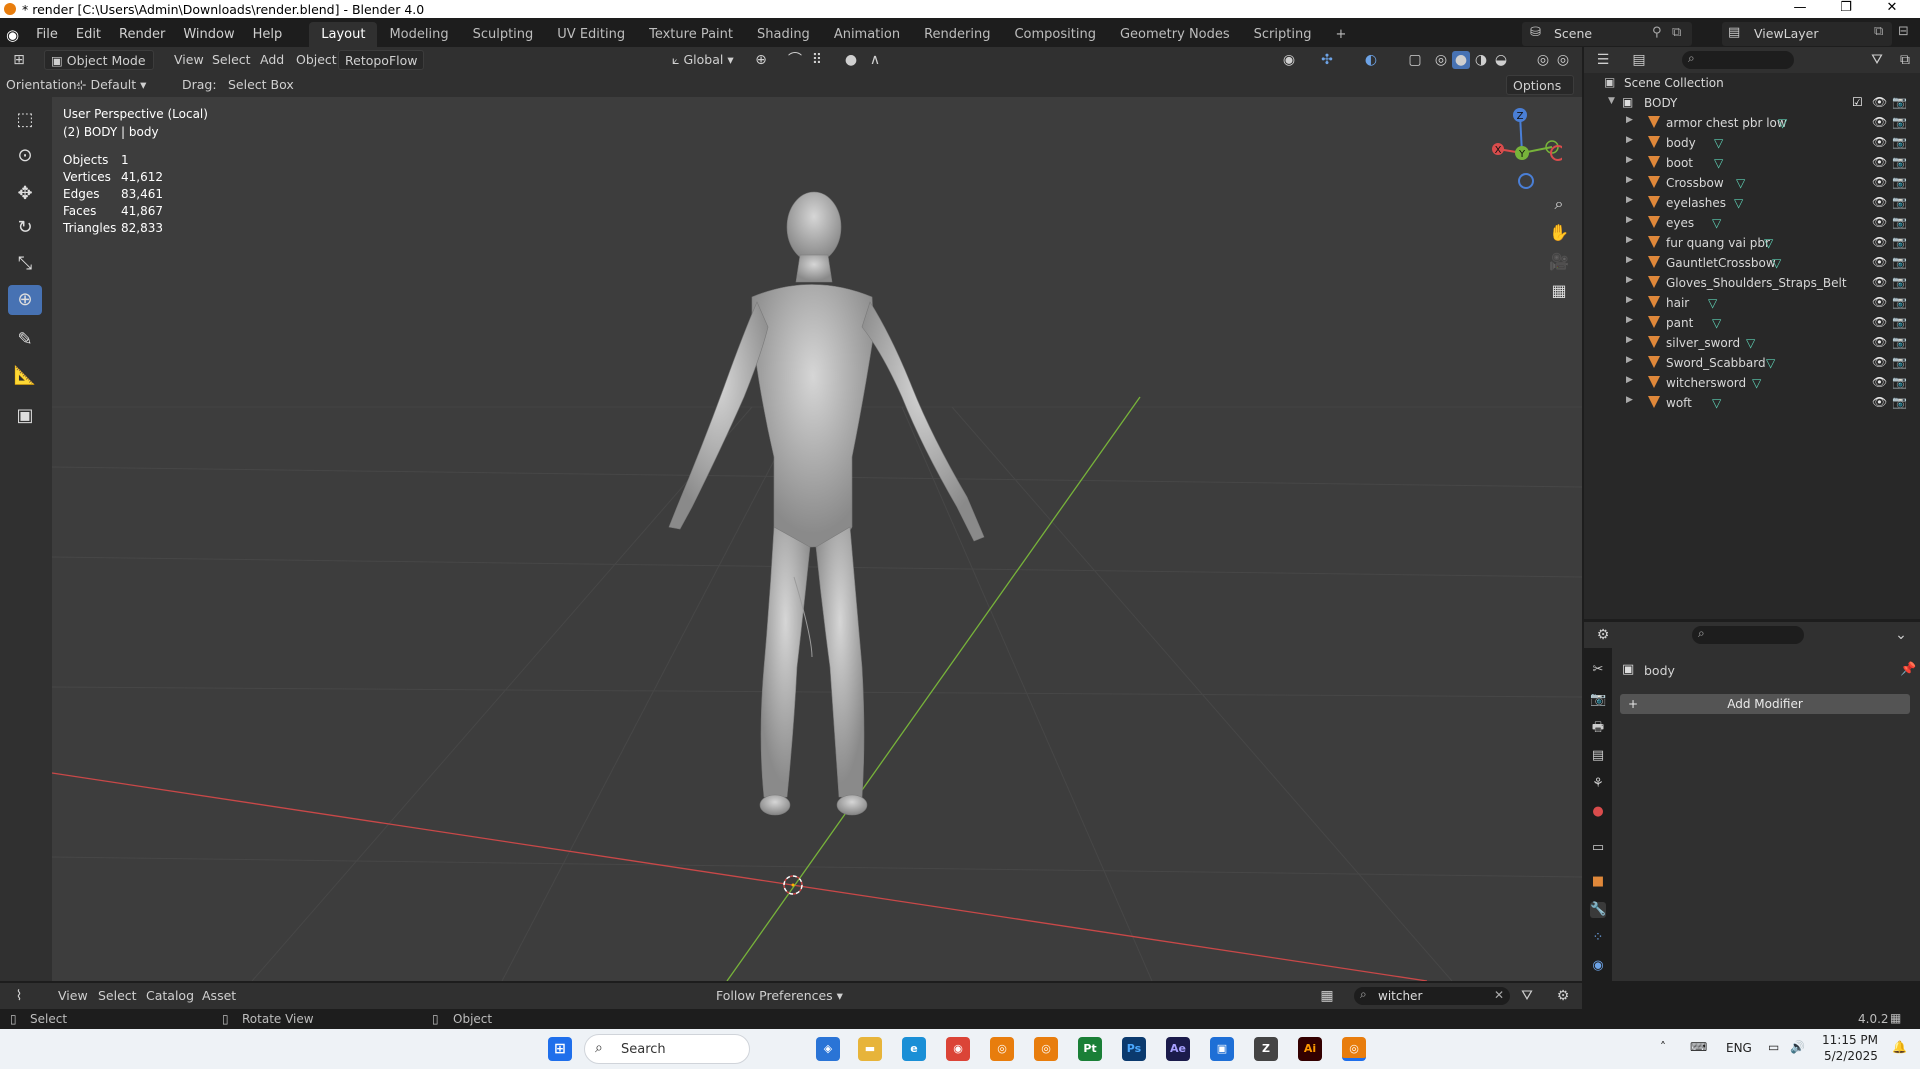 The height and width of the screenshot is (1069, 1920). What do you see at coordinates (1283, 35) in the screenshot?
I see `tab-scripting: Scripting` at bounding box center [1283, 35].